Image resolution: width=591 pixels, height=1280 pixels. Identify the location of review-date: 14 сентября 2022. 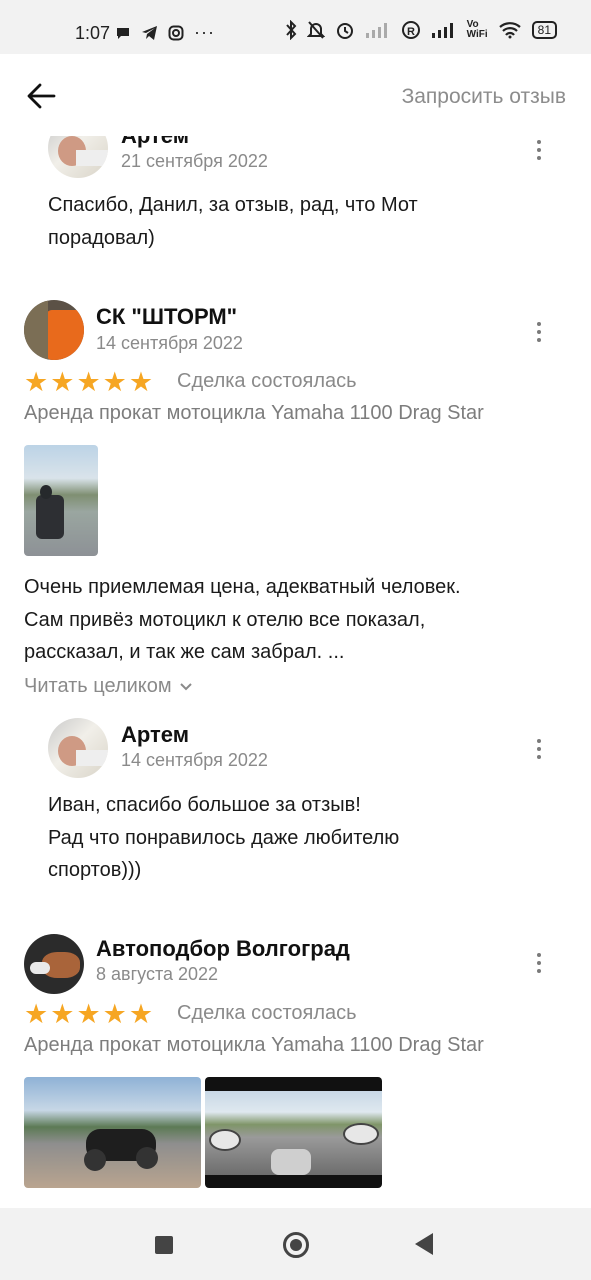
(169, 343).